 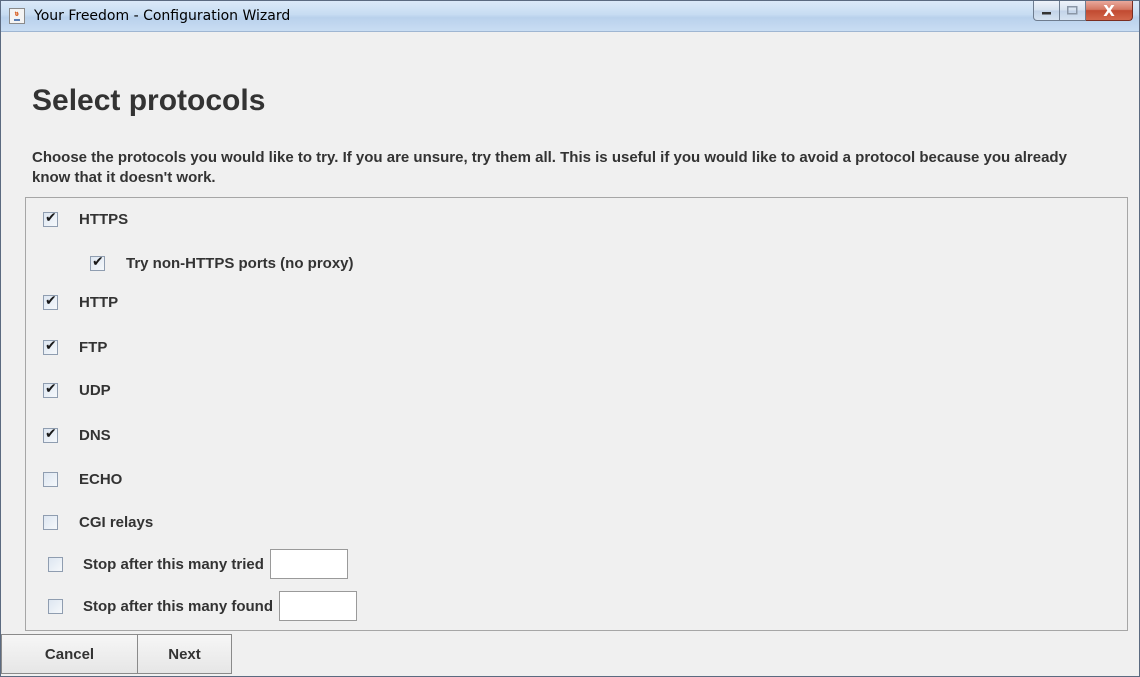 I want to click on next-button: Next, so click(x=185, y=654).